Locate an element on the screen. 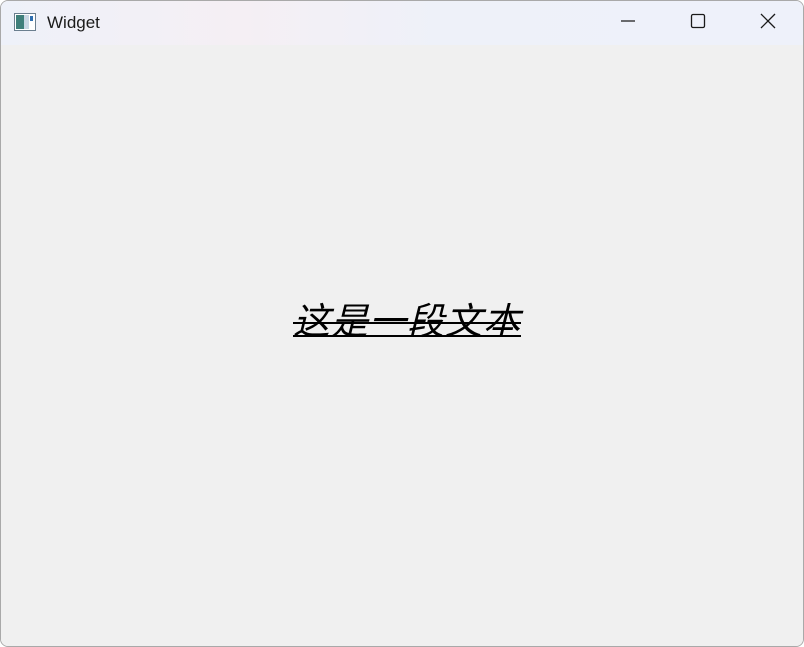  minimize-button is located at coordinates (628, 23).